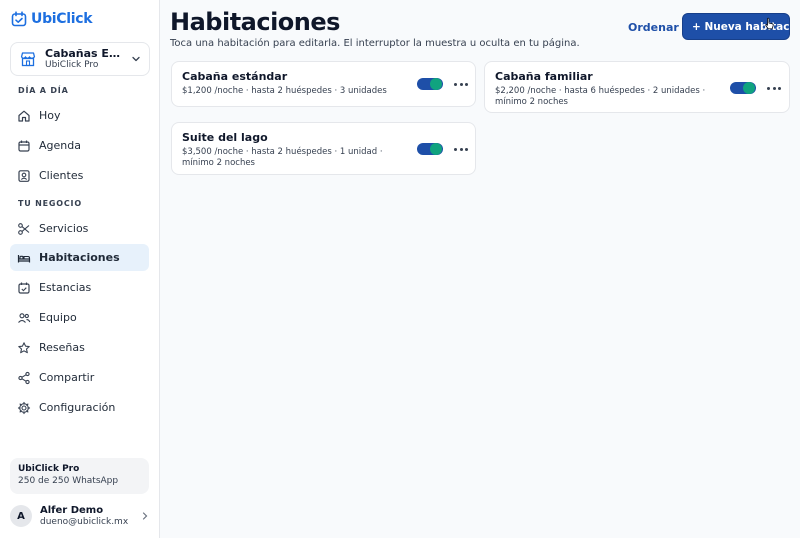  Describe the element at coordinates (79, 115) in the screenshot. I see `sidebar-item-hoy: Hoy` at that location.